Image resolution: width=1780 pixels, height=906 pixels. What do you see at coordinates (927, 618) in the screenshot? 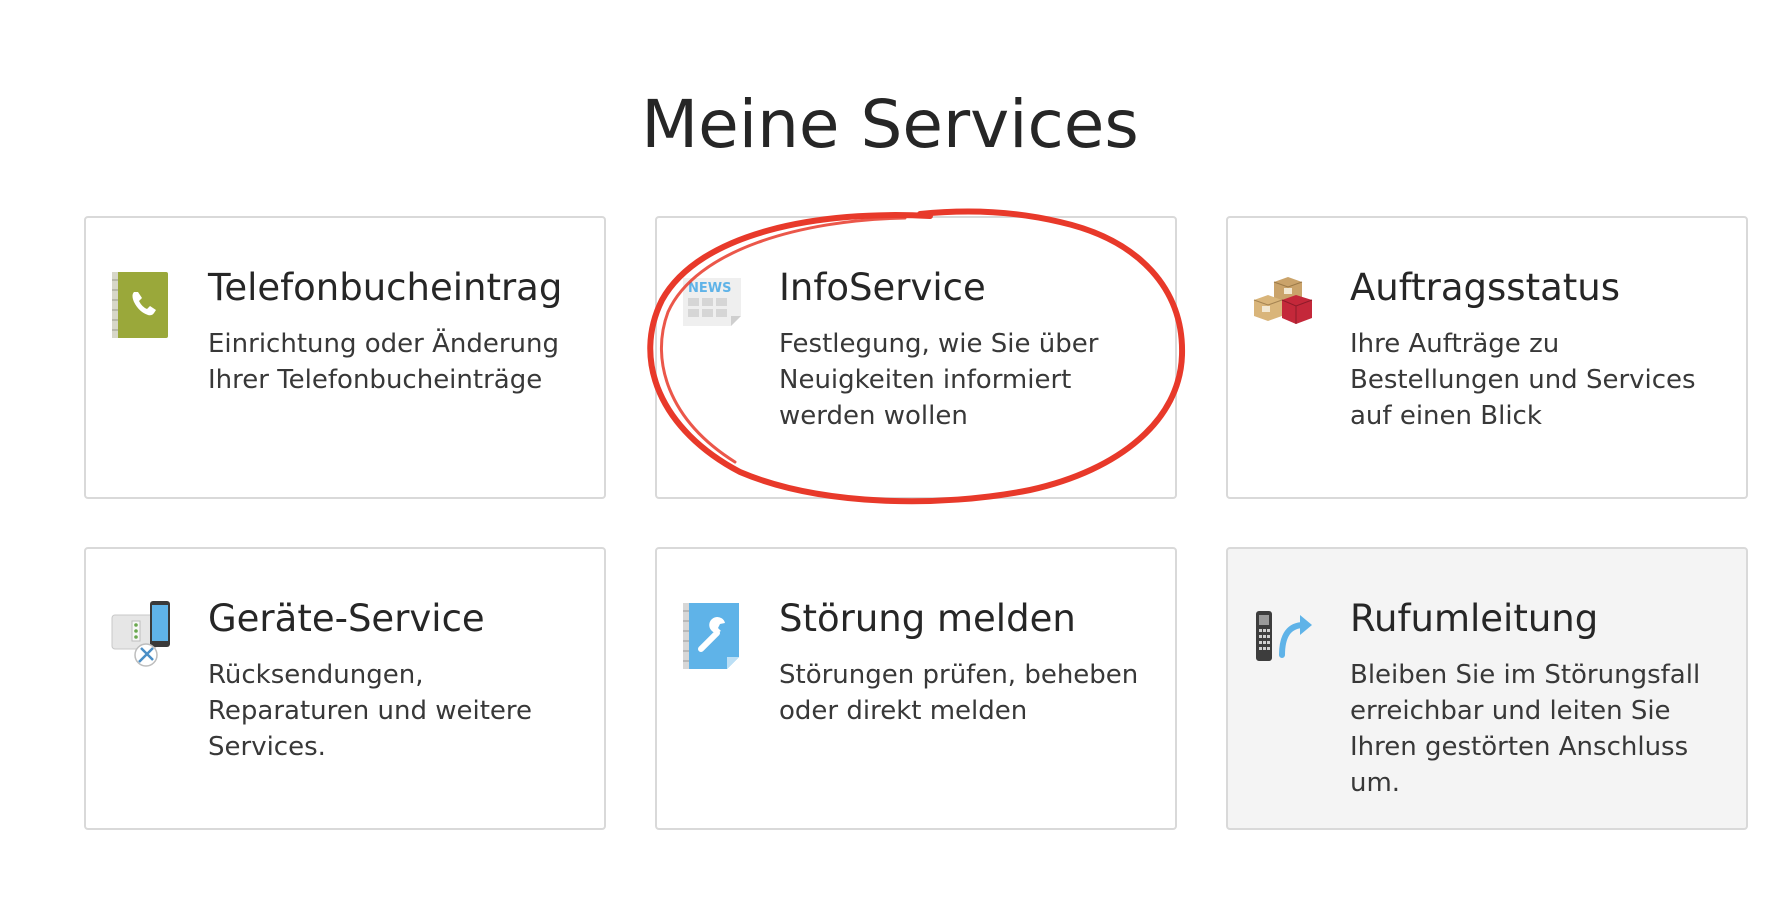
I see `service-card-title: Störung melden` at bounding box center [927, 618].